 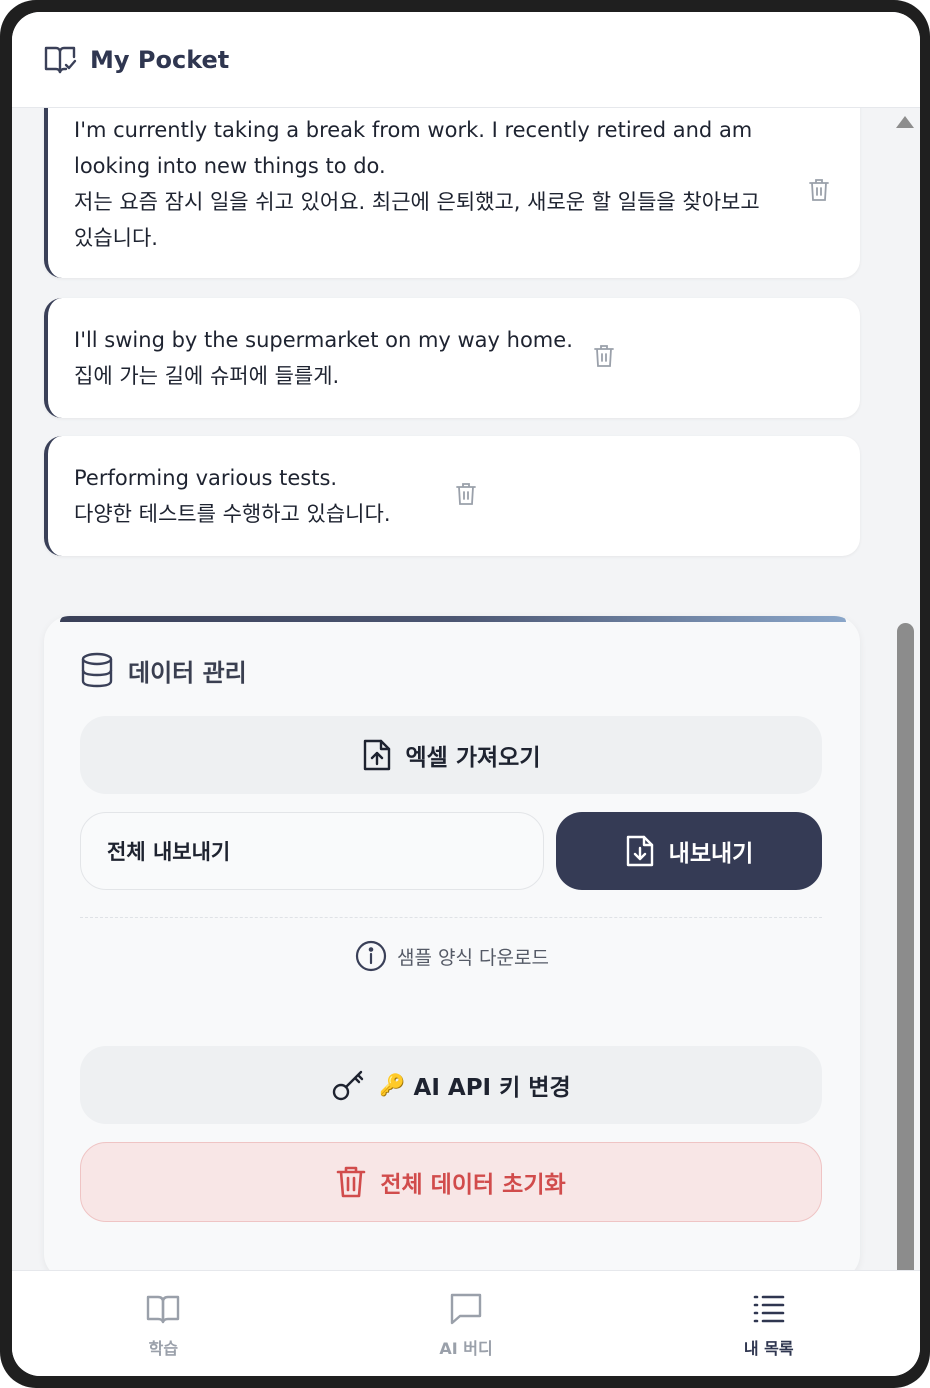 I want to click on nav-tab-study: 학습, so click(x=163, y=1323).